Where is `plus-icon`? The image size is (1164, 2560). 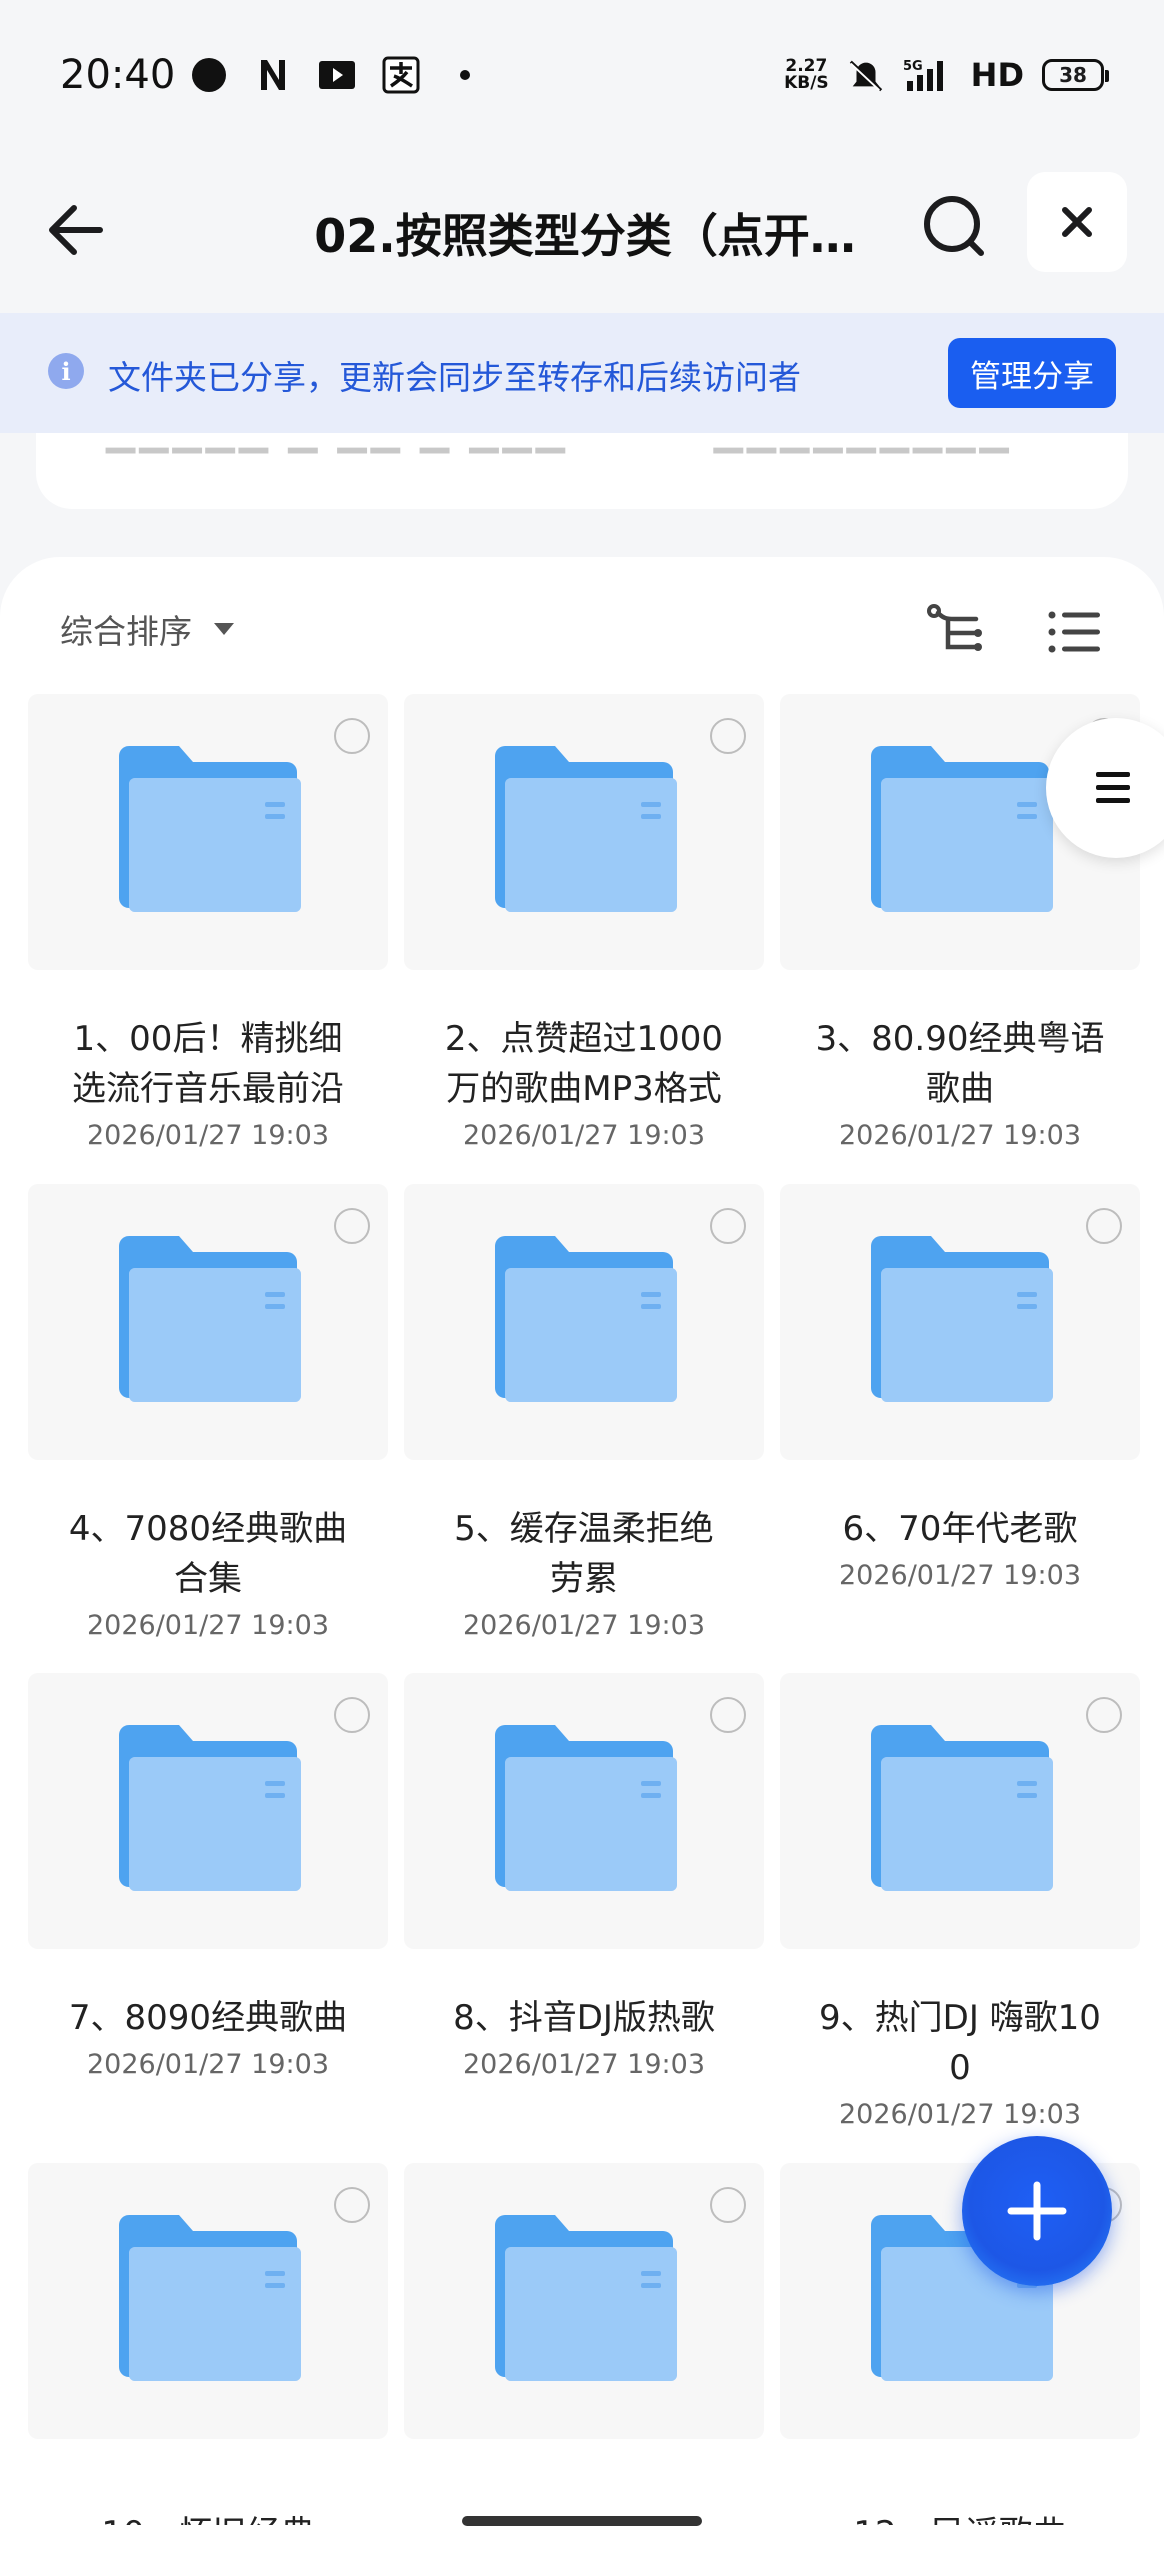
plus-icon is located at coordinates (1037, 2211).